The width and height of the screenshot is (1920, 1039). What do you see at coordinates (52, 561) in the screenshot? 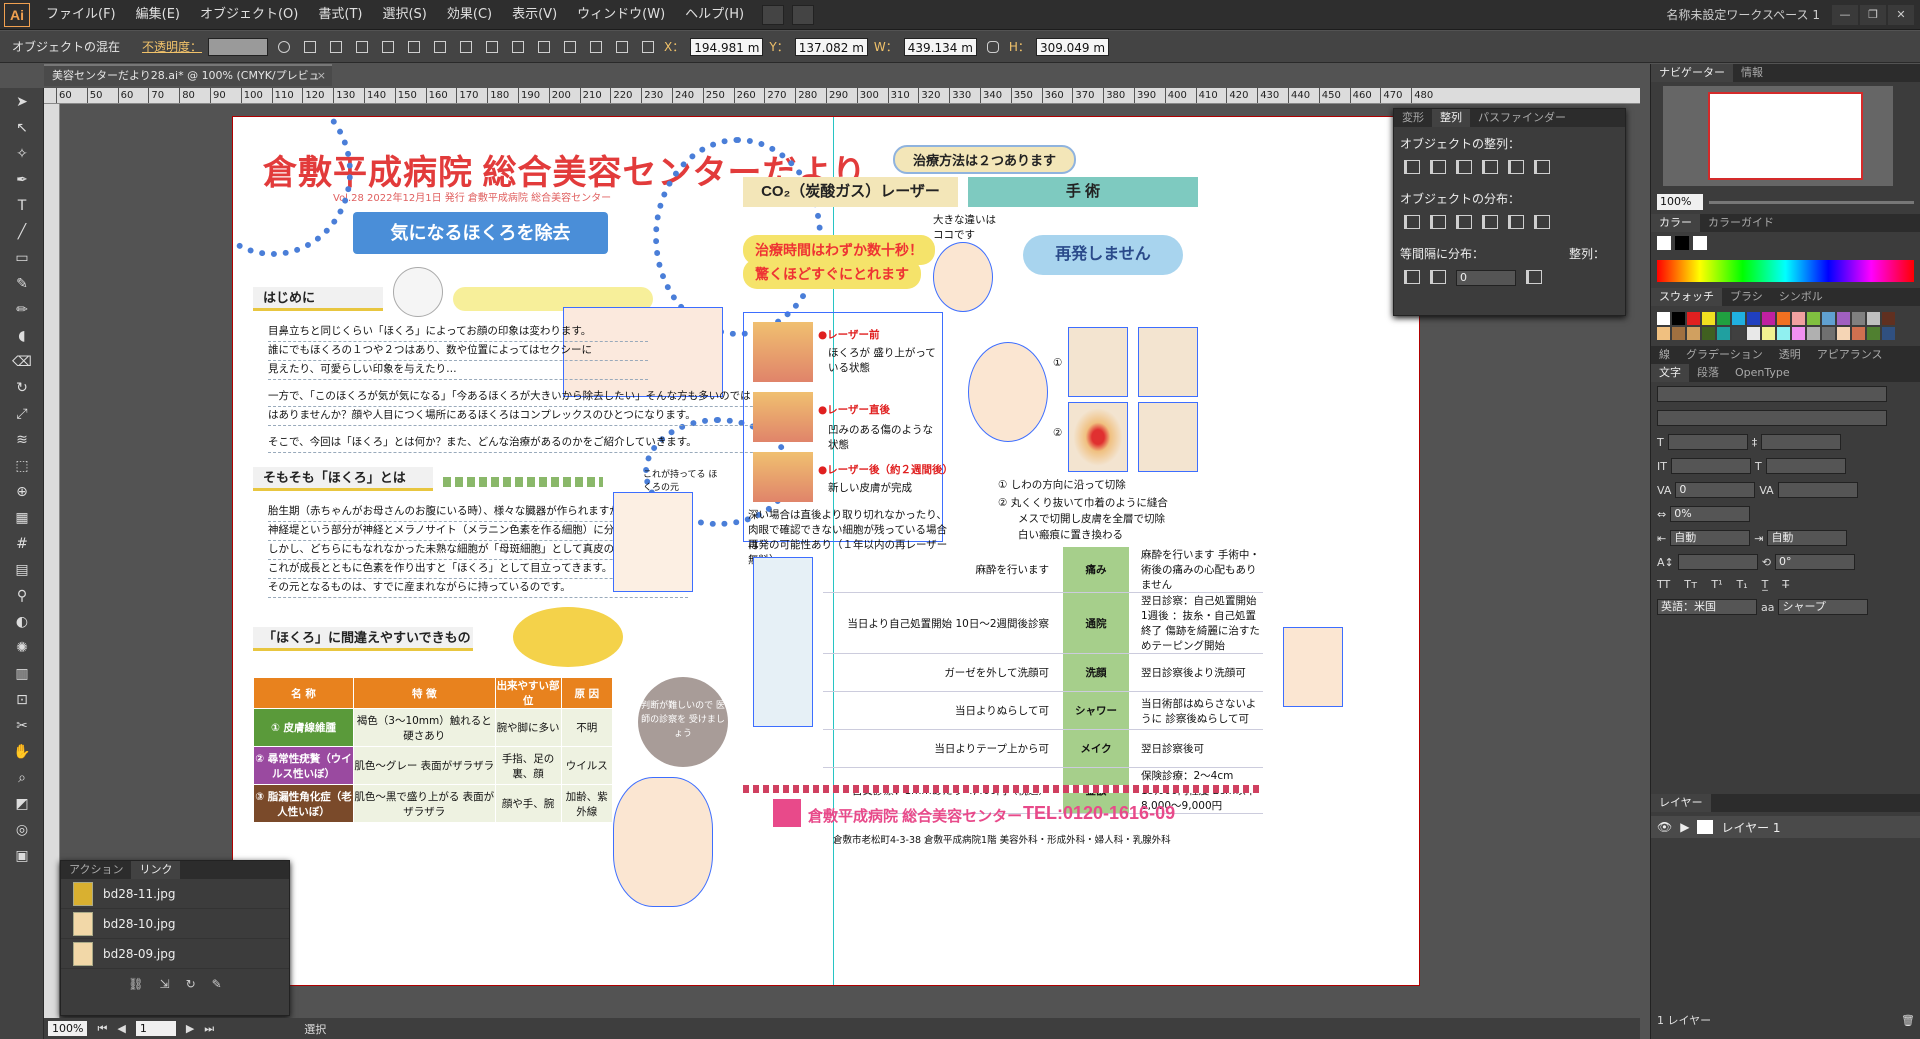
I see `vertical-ruler` at bounding box center [52, 561].